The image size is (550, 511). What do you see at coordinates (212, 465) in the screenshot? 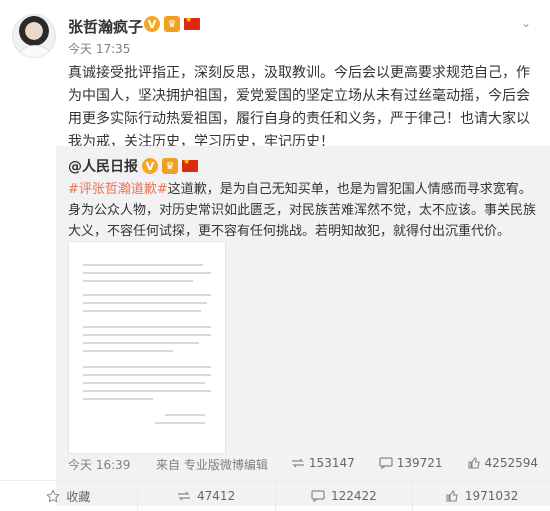
I see `repost-source: 来自 专业版微博编辑` at bounding box center [212, 465].